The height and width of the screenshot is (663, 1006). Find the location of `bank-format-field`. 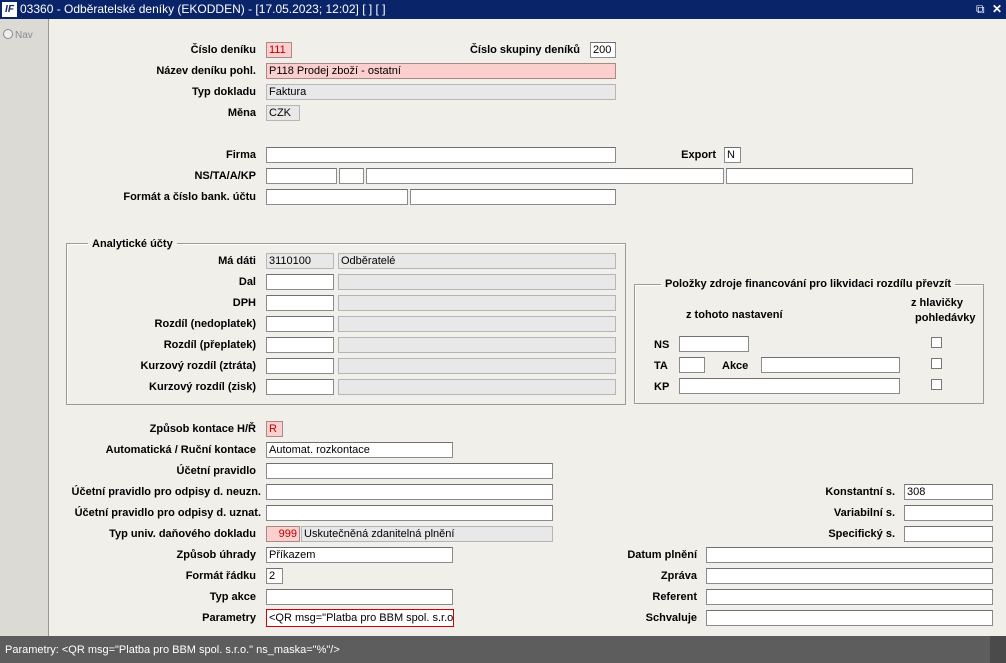

bank-format-field is located at coordinates (337, 197).